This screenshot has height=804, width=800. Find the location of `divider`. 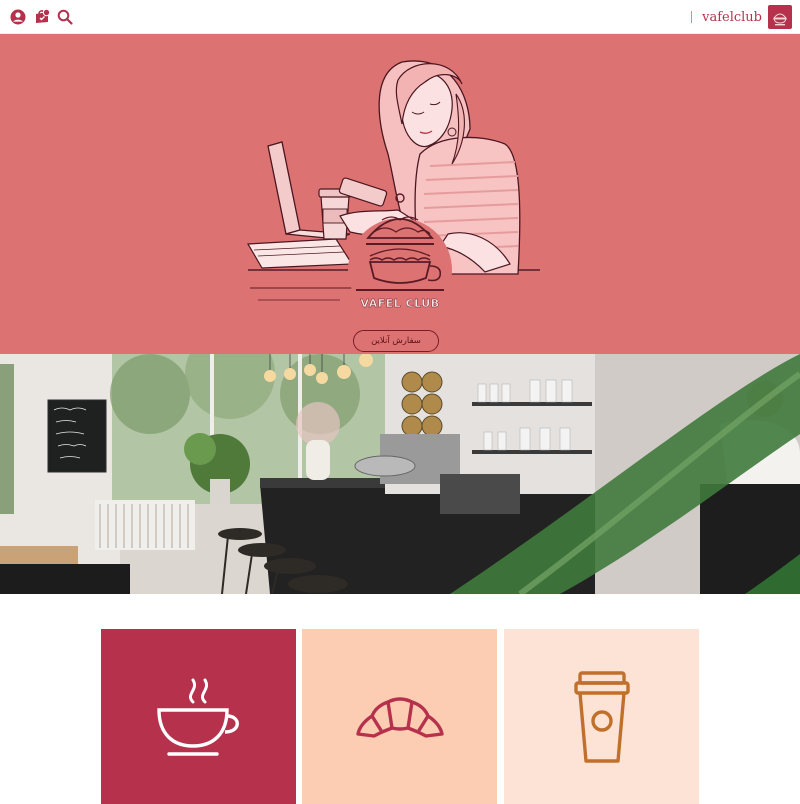

divider is located at coordinates (692, 17).